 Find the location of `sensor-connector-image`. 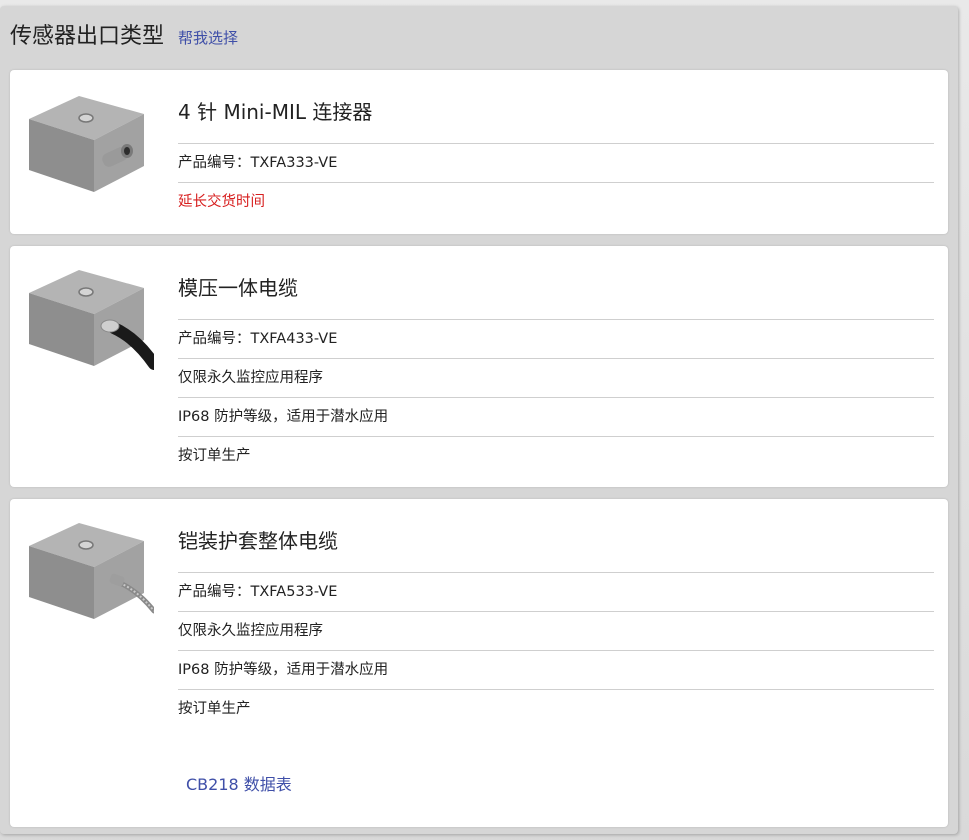

sensor-connector-image is located at coordinates (86, 144).